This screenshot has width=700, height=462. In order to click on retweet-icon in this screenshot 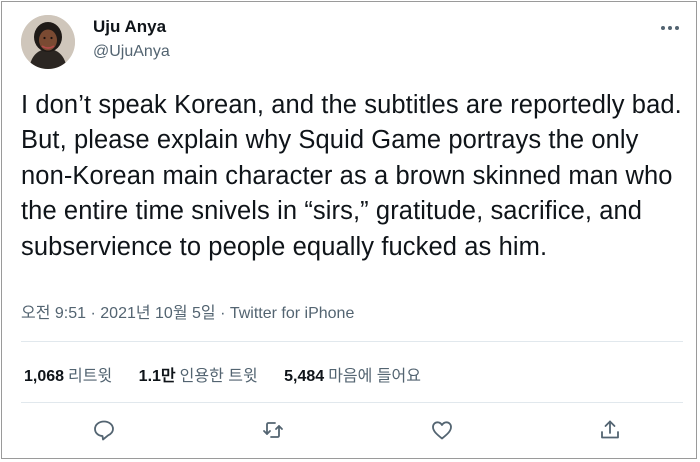, I will do `click(273, 430)`.